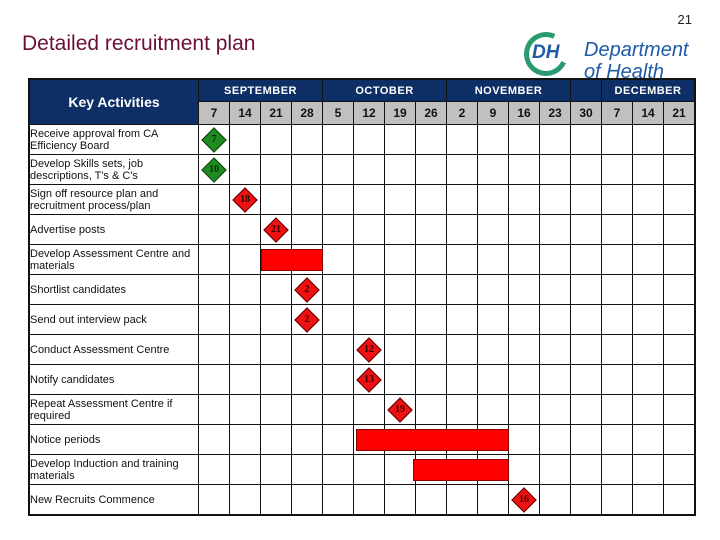 This screenshot has width=720, height=540. Describe the element at coordinates (113, 439) in the screenshot. I see `activity-label: Notice periods` at that location.